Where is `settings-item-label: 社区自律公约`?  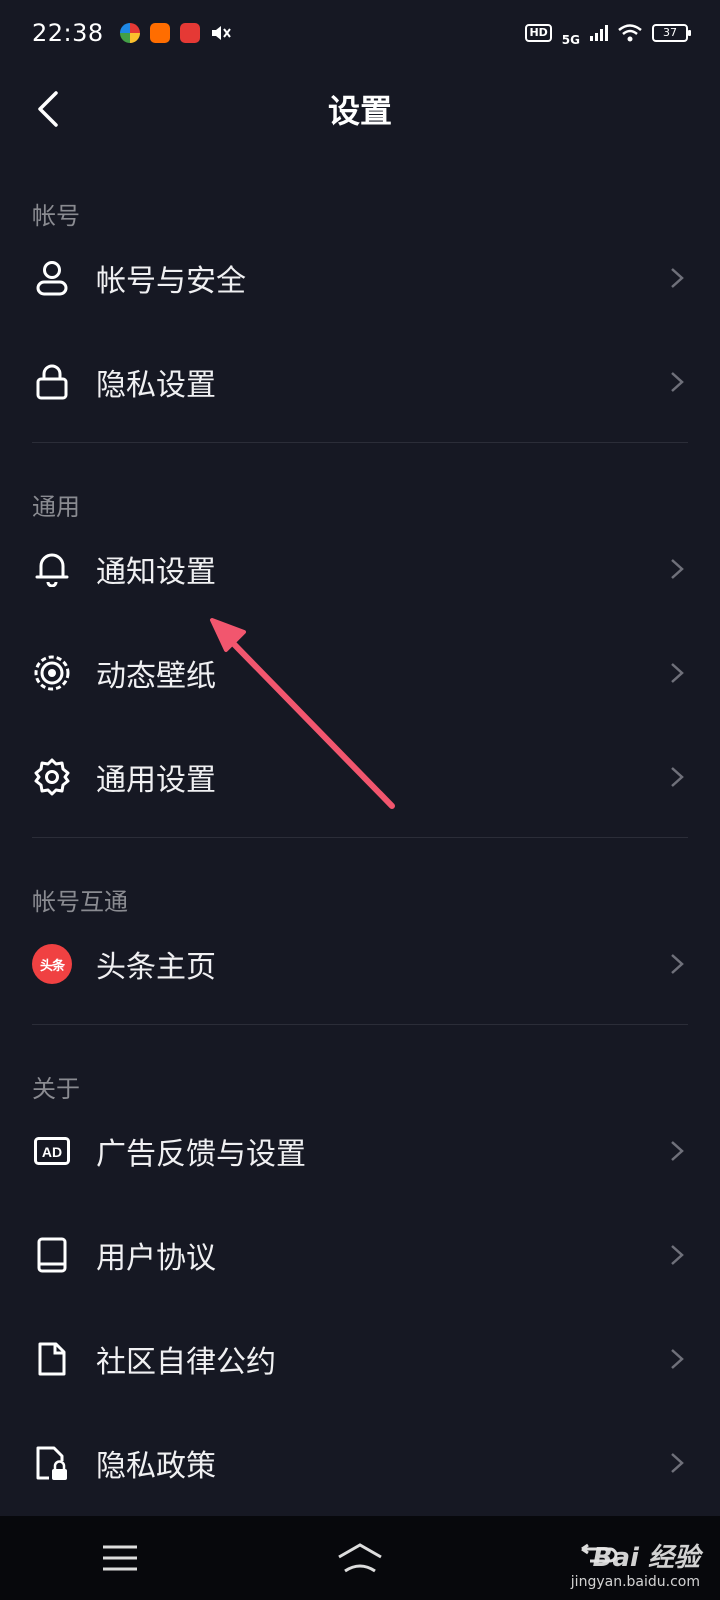
settings-item-label: 社区自律公约 is located at coordinates (186, 1362).